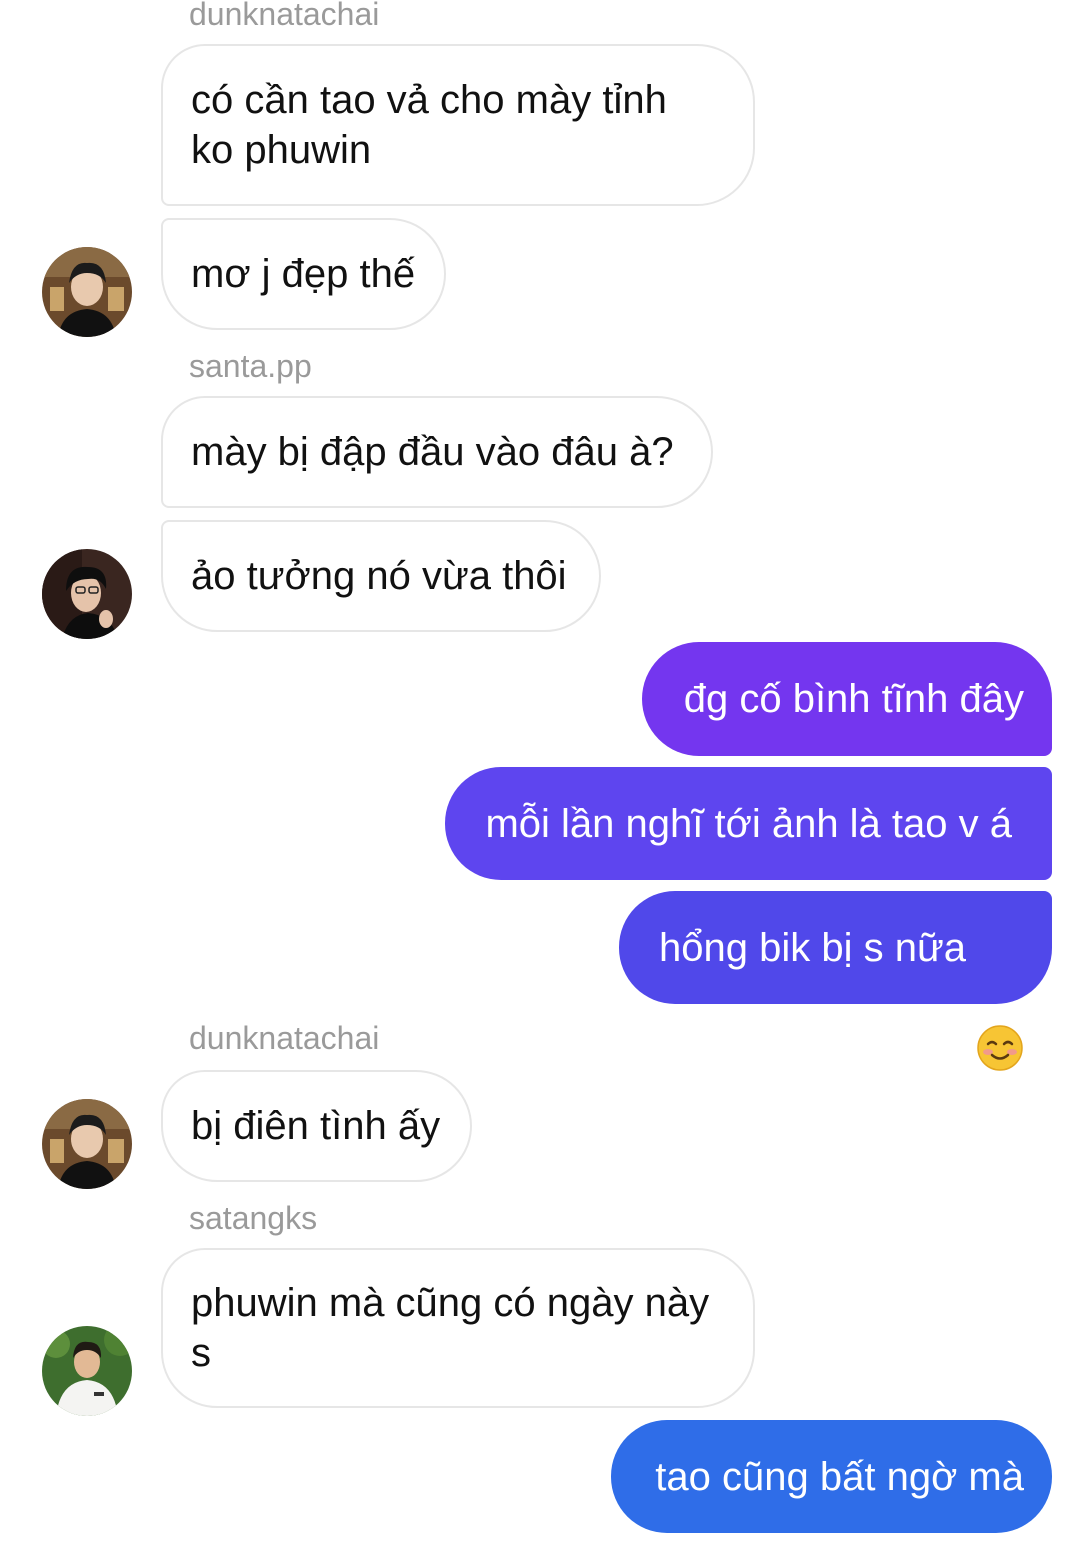 The image size is (1080, 1549). I want to click on message-text: ảo tưởng nó vừa thôi, so click(379, 576).